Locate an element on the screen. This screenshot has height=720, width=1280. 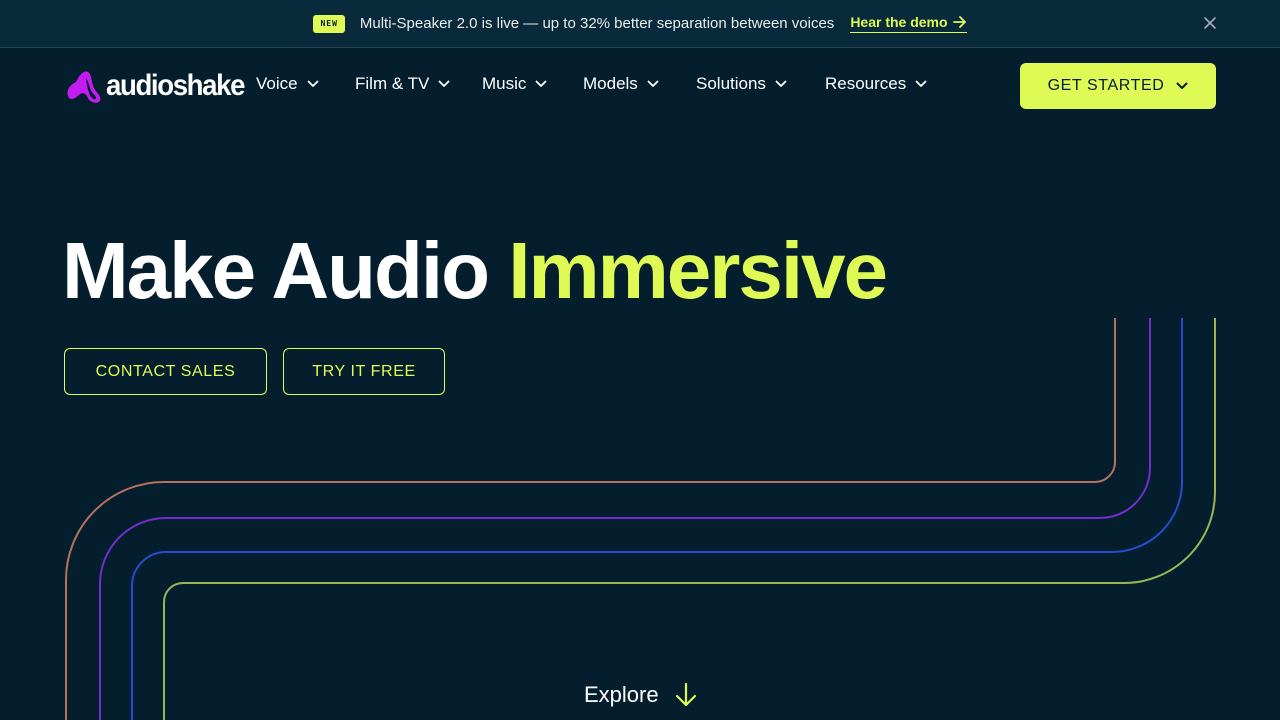
brand-name: audioshake is located at coordinates (175, 85).